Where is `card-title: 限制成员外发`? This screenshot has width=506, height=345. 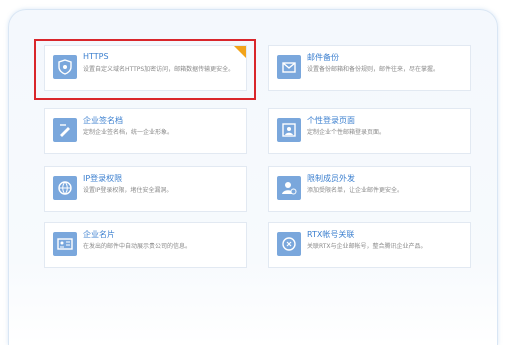
card-title: 限制成员外发 is located at coordinates (331, 178).